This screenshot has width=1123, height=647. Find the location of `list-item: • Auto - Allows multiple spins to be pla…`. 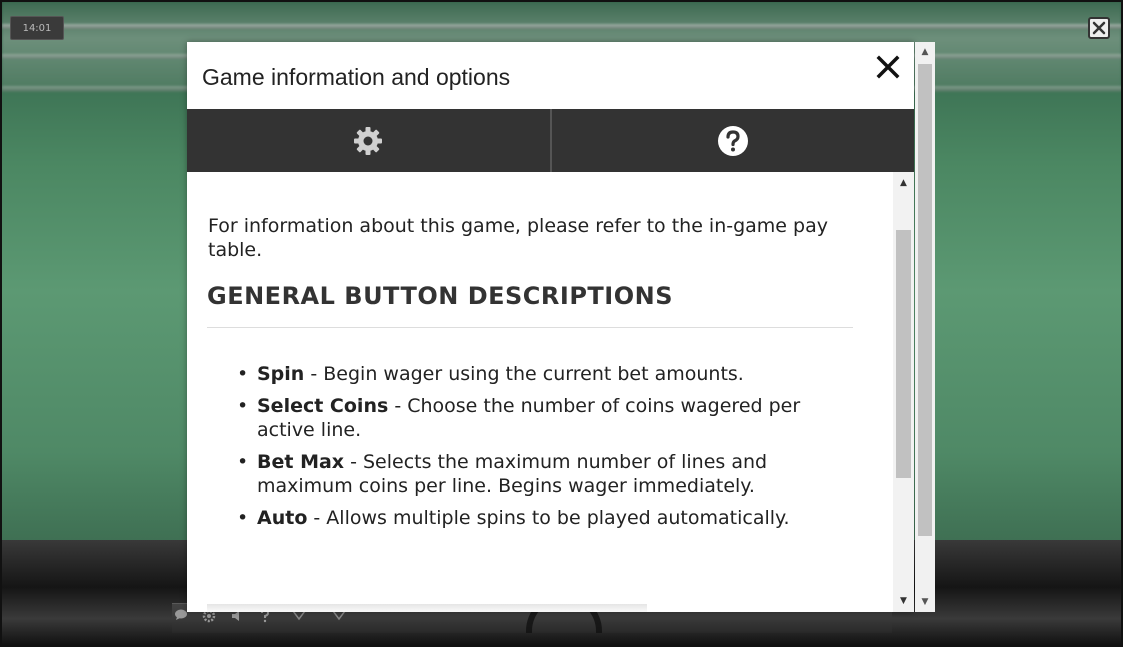

list-item: • Auto - Allows multiple spins to be pla… is located at coordinates (542, 518).